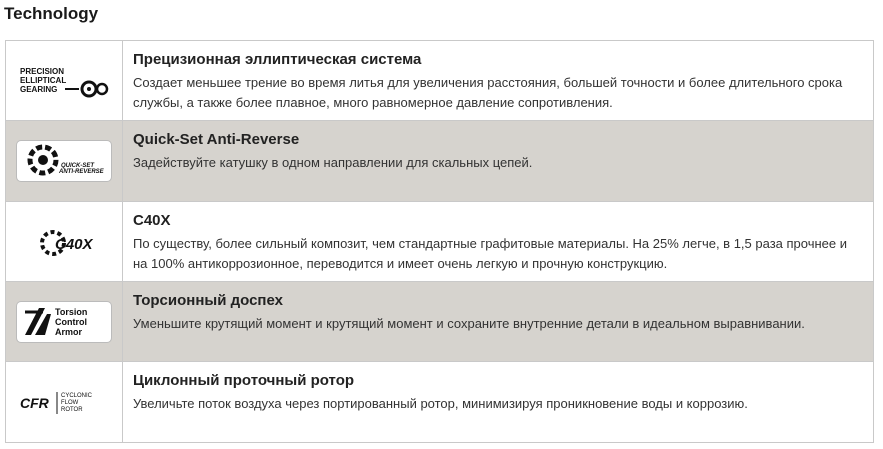 Image resolution: width=883 pixels, height=449 pixels. I want to click on c40x-logo: C40X, so click(64, 241).